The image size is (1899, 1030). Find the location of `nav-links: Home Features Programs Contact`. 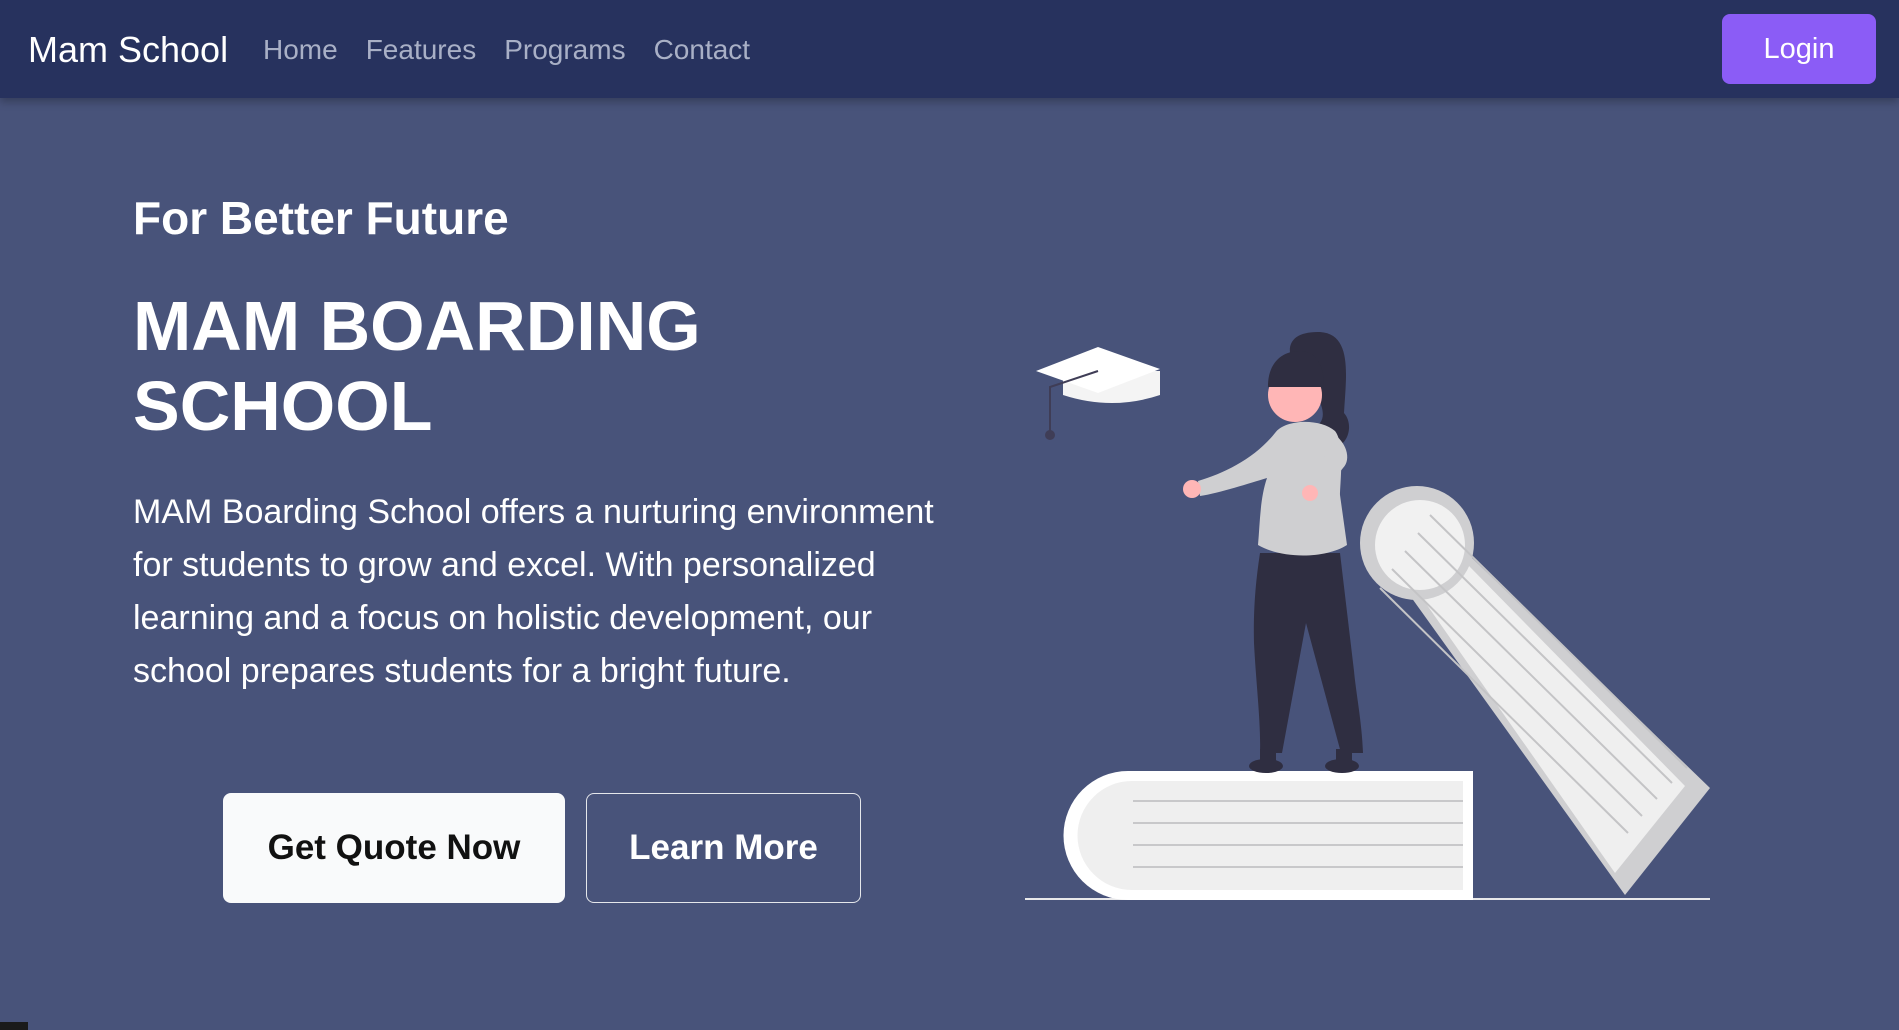

nav-links: Home Features Programs Contact is located at coordinates (506, 50).